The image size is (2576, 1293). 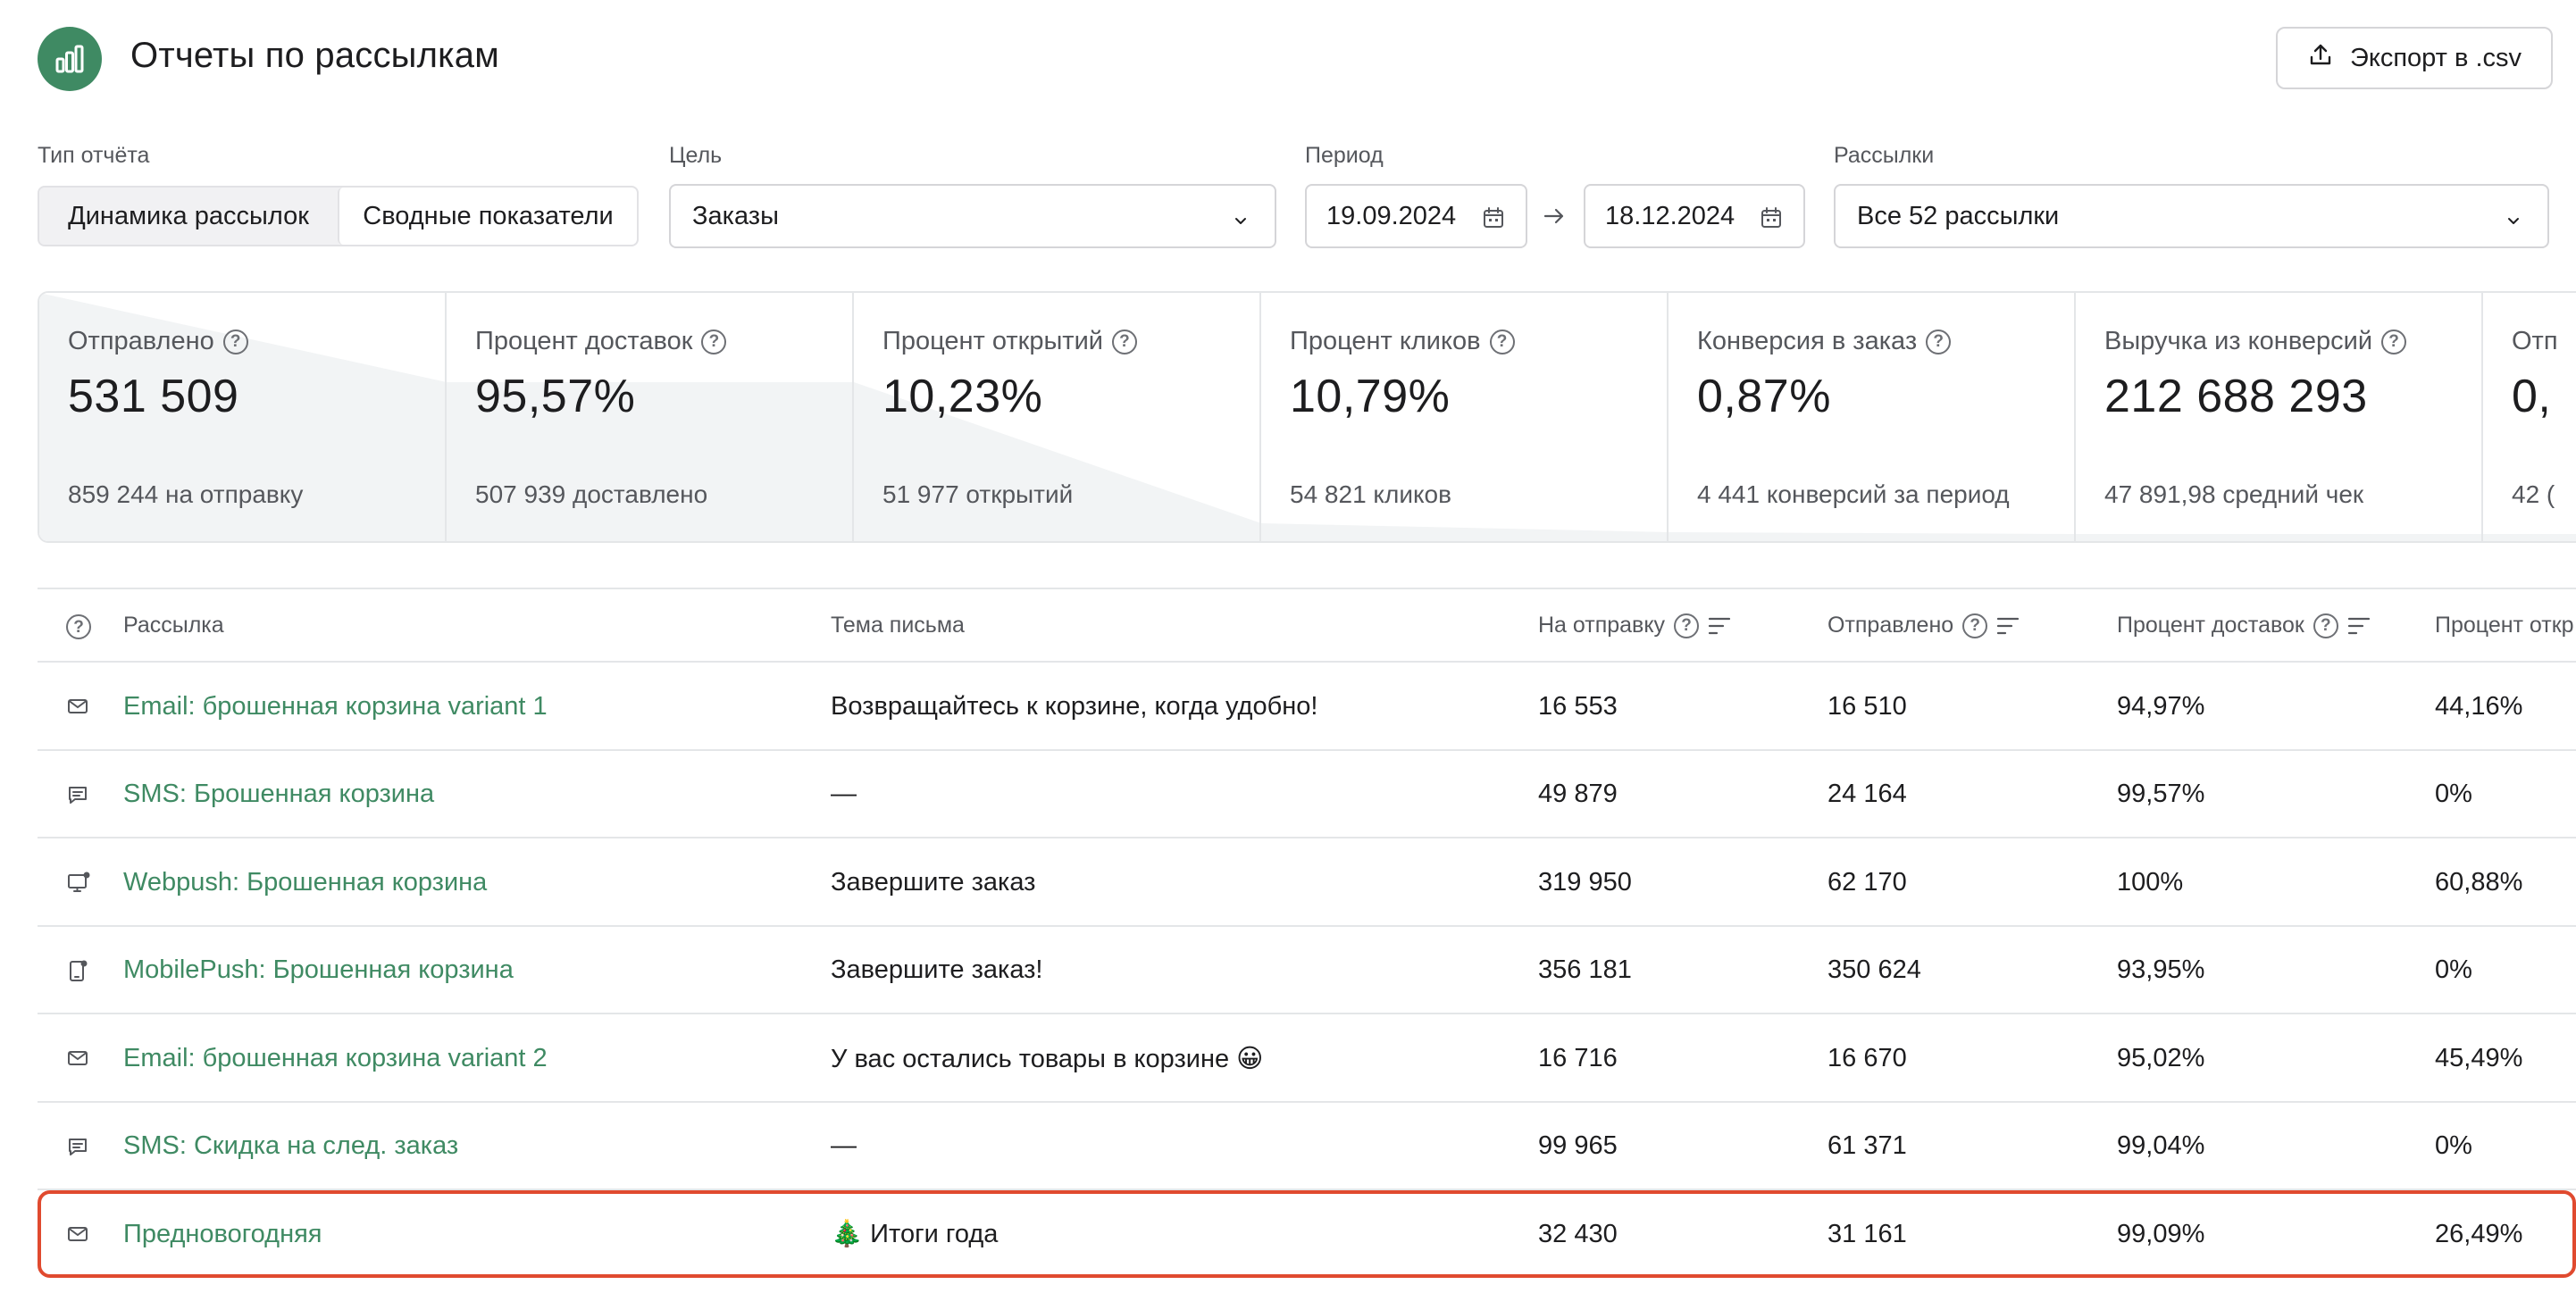 I want to click on metric-sent-sub: 859 244 на отправку, so click(x=186, y=494).